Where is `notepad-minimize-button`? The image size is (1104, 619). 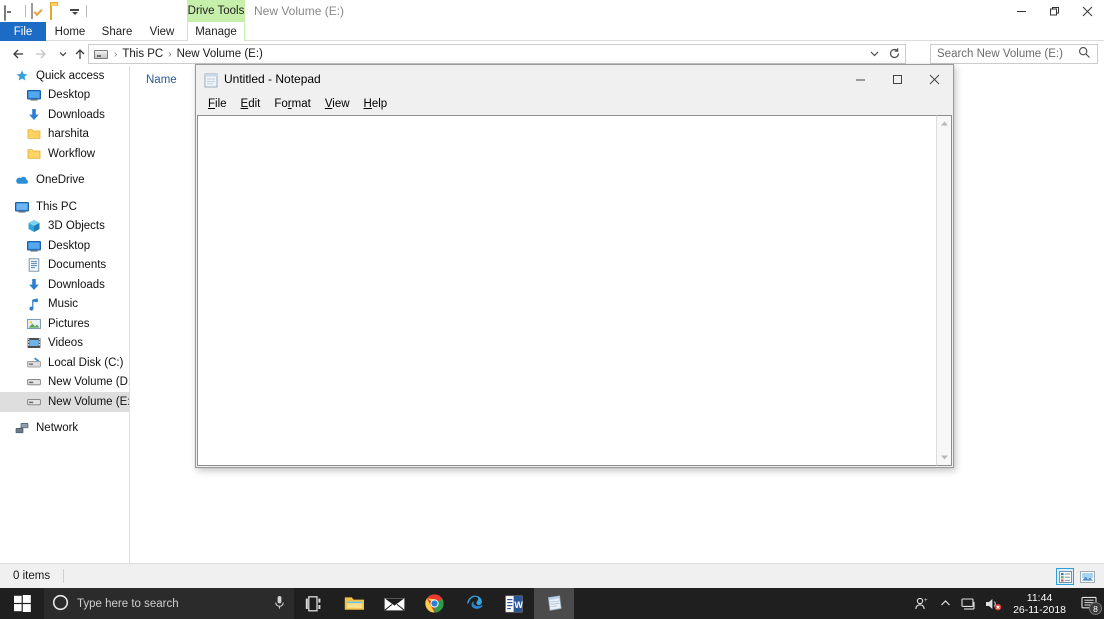 notepad-minimize-button is located at coordinates (860, 79).